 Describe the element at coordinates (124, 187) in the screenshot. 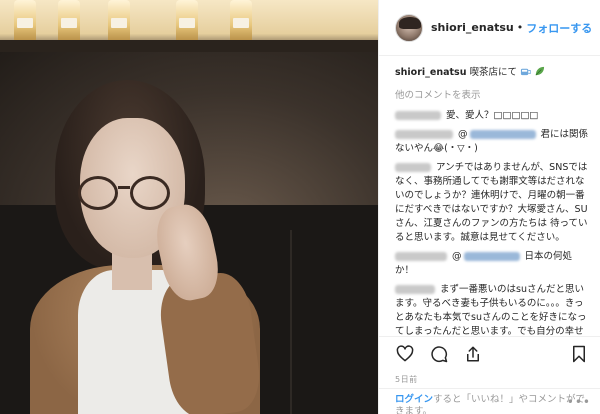

I see `glasses-bridge` at that location.